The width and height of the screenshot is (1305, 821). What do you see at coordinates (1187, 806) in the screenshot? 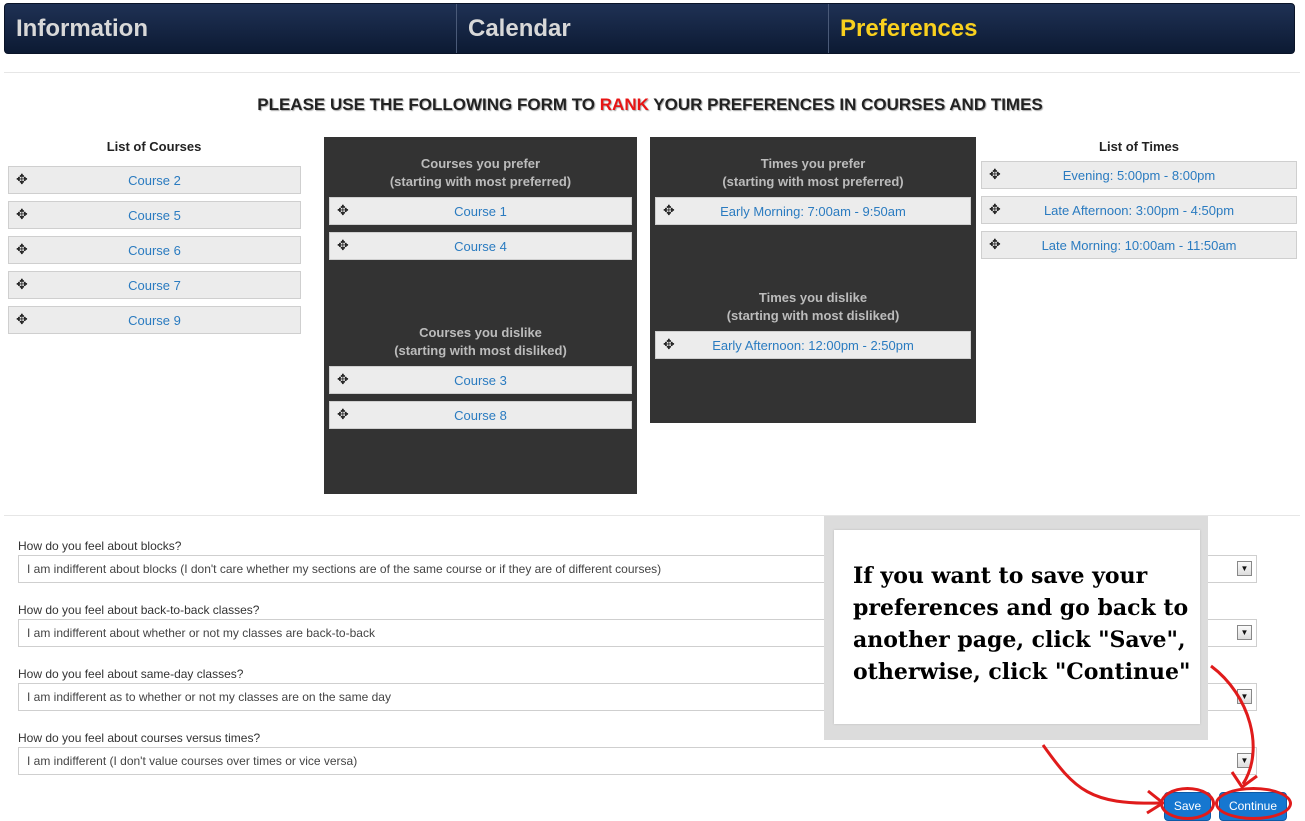
I see `save-button: Save` at bounding box center [1187, 806].